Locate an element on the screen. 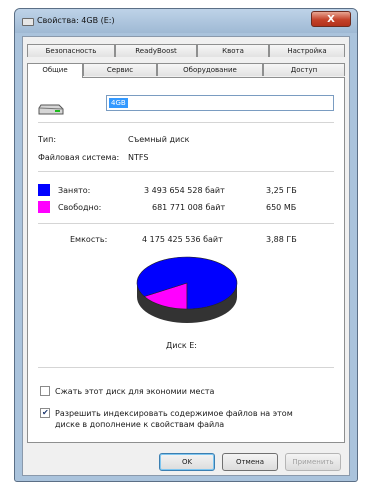  divider-middle is located at coordinates (186, 171).